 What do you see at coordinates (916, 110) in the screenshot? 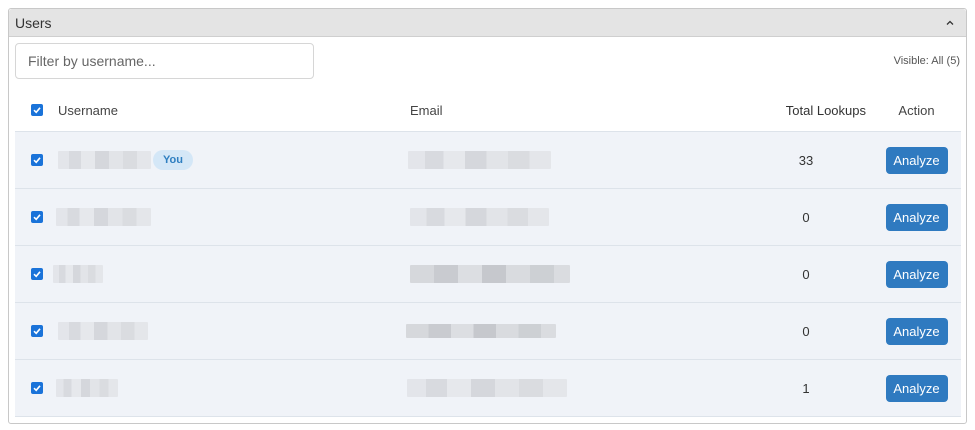
I see `column-header-action: Action` at bounding box center [916, 110].